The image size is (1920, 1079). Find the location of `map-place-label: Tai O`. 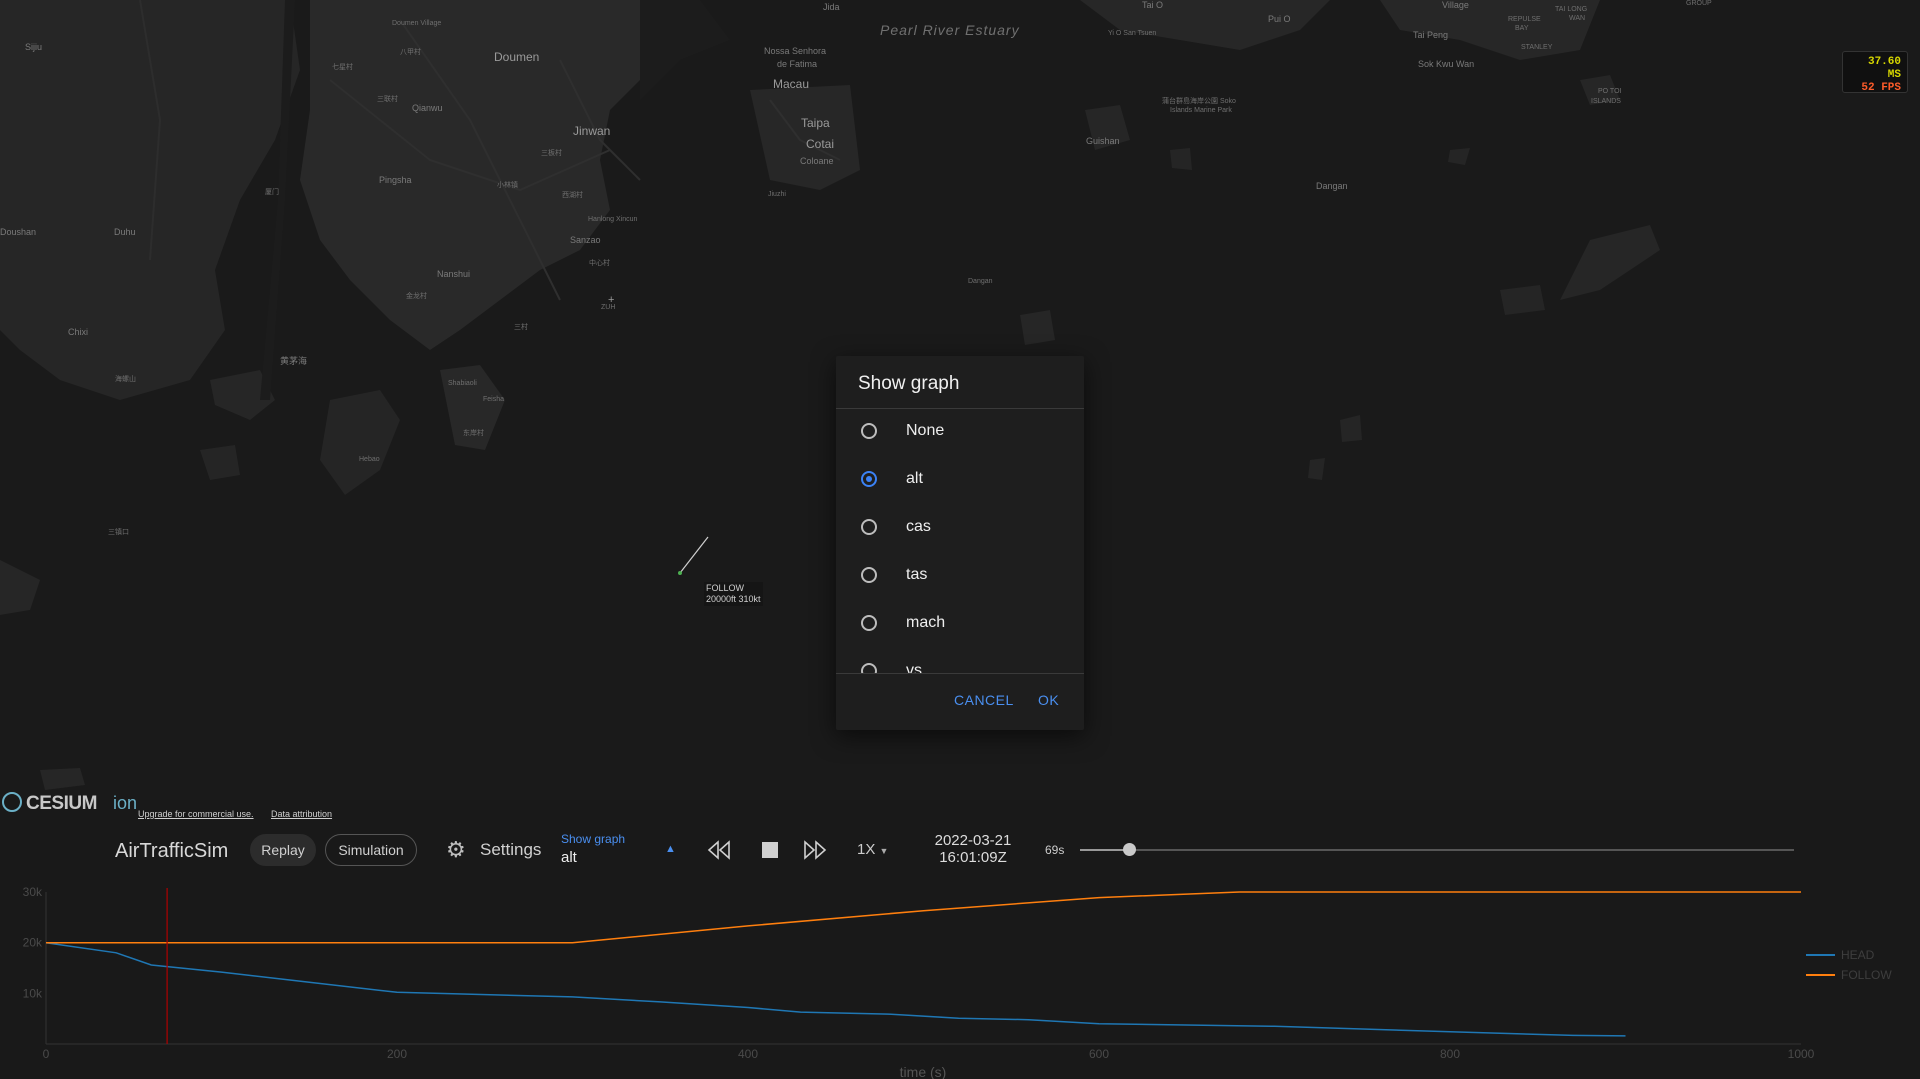

map-place-label: Tai O is located at coordinates (1153, 5).